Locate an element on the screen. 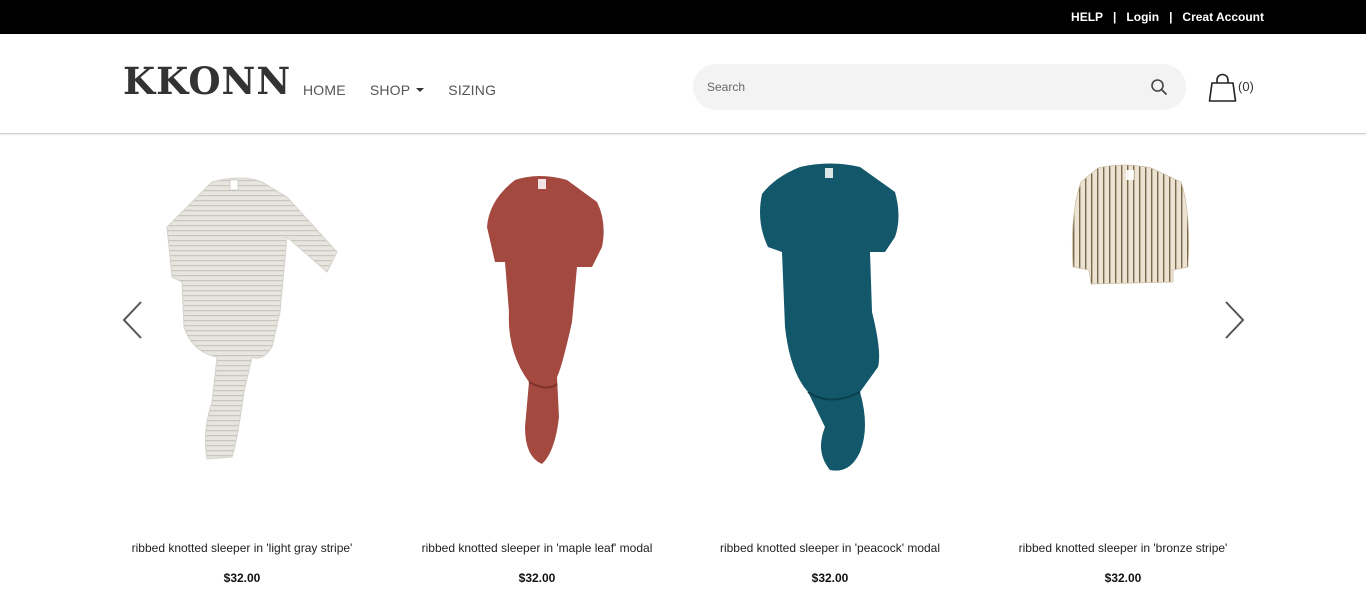 The width and height of the screenshot is (1366, 610). search-input is located at coordinates (917, 87).